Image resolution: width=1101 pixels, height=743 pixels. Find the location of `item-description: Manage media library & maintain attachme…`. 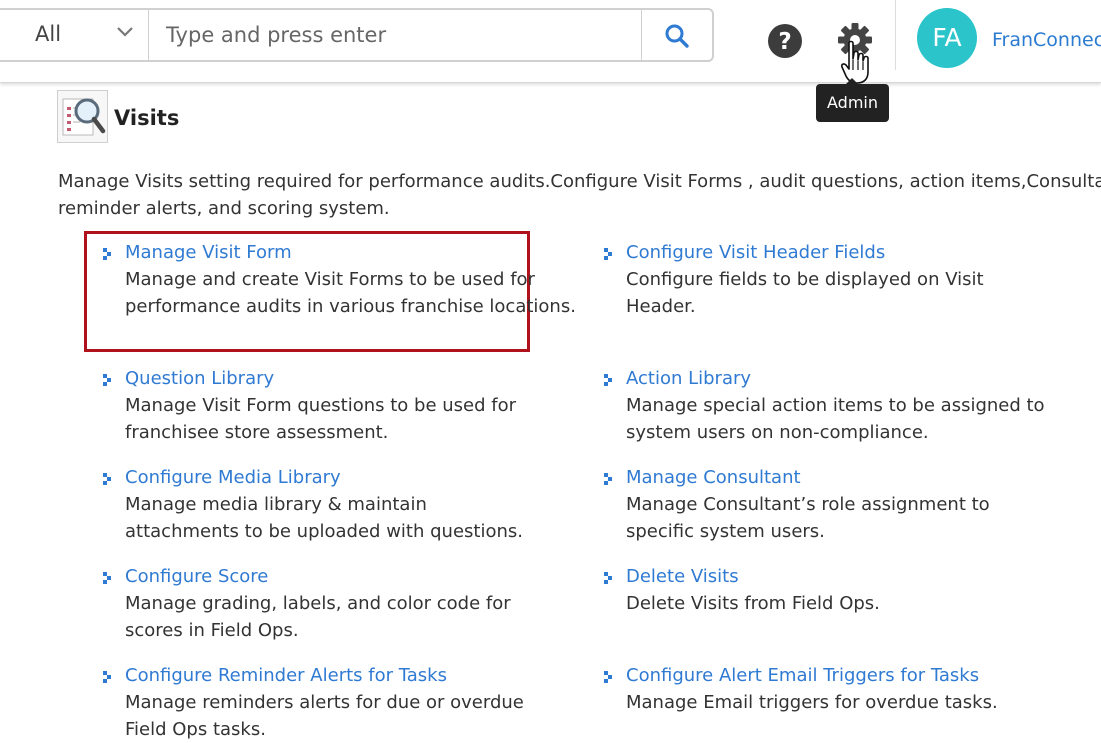

item-description: Manage media library & maintain attachme… is located at coordinates (324, 518).